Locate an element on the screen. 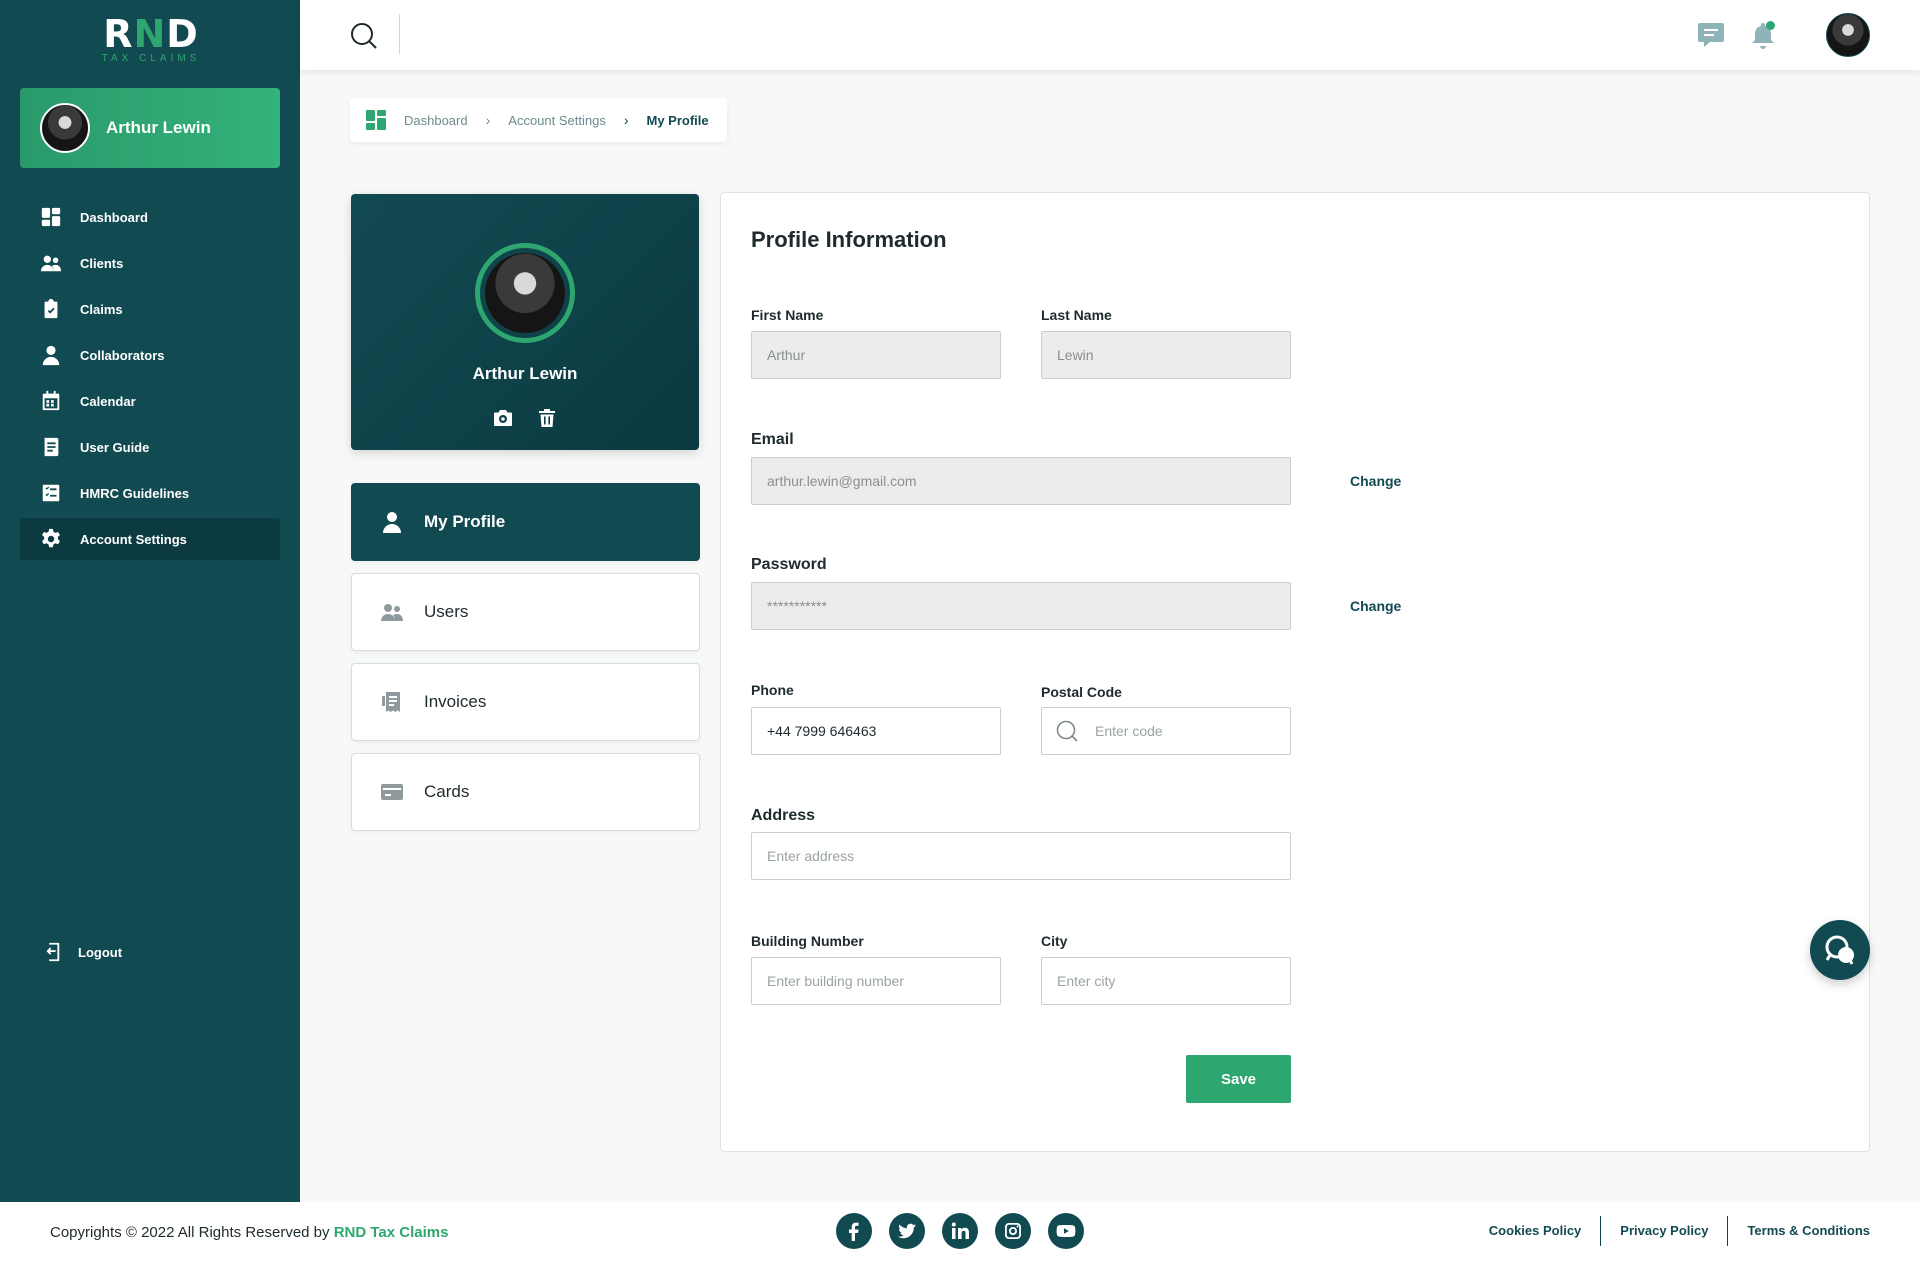 The height and width of the screenshot is (1262, 1920). settings-menu-label: Invoices is located at coordinates (455, 701).